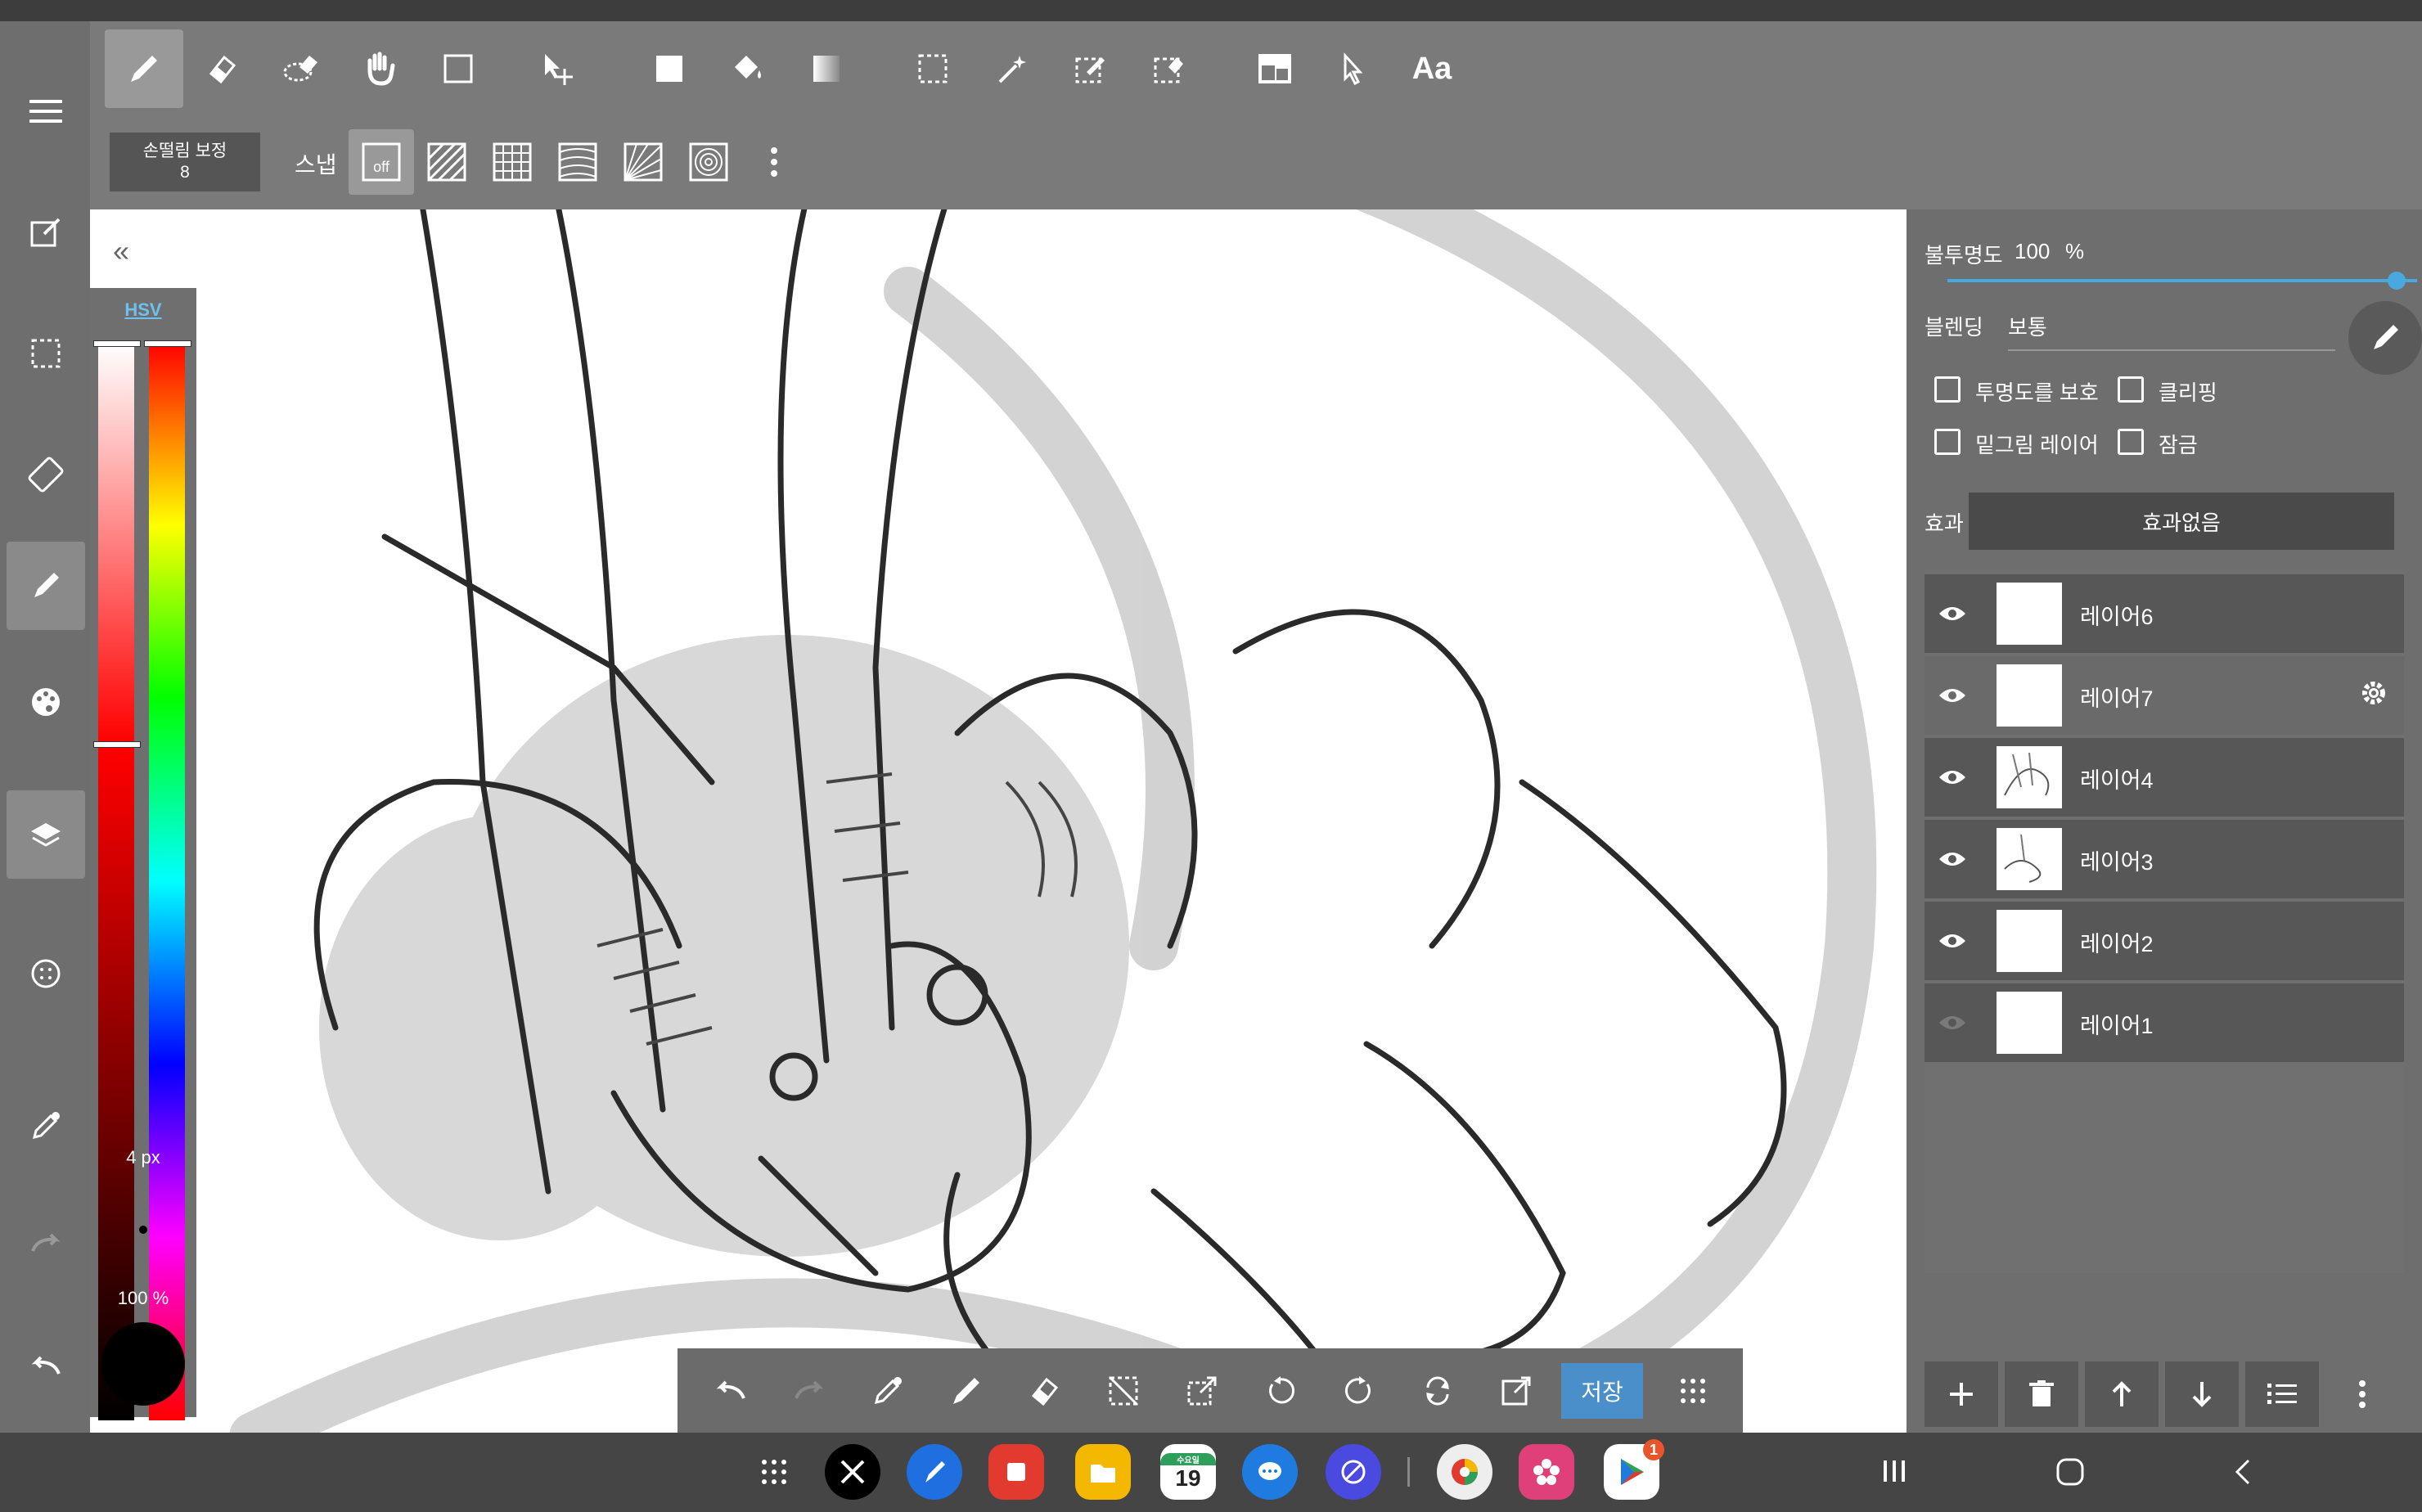 This screenshot has width=2422, height=1512. Describe the element at coordinates (1090, 69) in the screenshot. I see `select-pen-icon` at that location.